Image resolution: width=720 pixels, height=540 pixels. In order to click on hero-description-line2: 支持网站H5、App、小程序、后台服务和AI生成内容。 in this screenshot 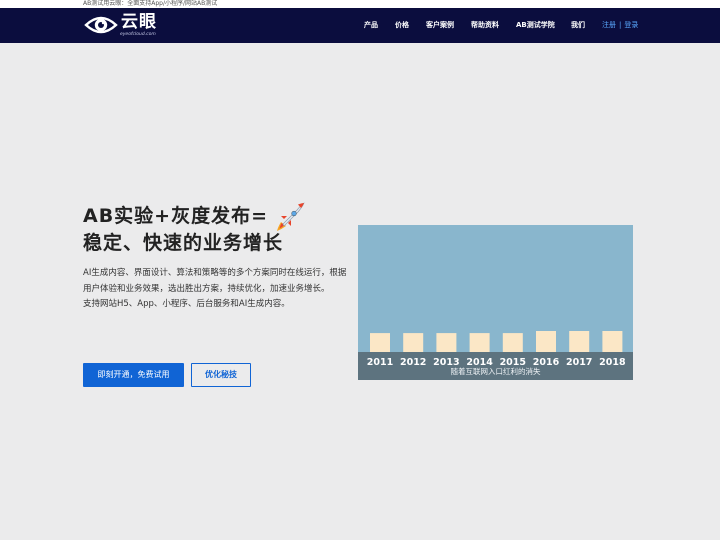, I will do `click(186, 304)`.